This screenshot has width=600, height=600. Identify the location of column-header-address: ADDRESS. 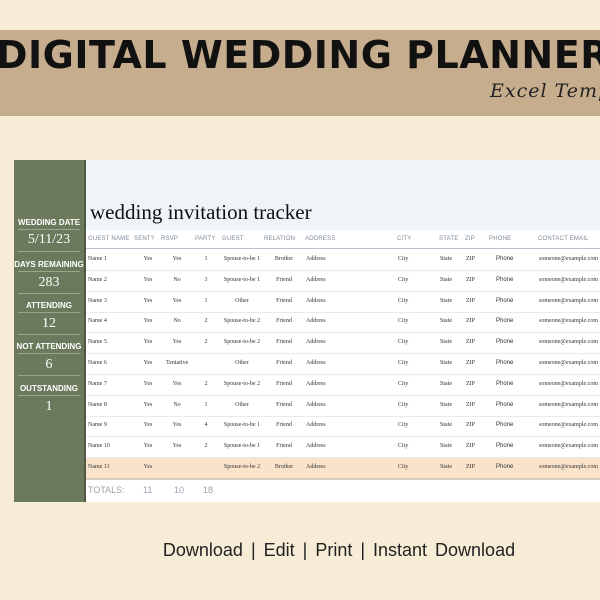
(320, 239).